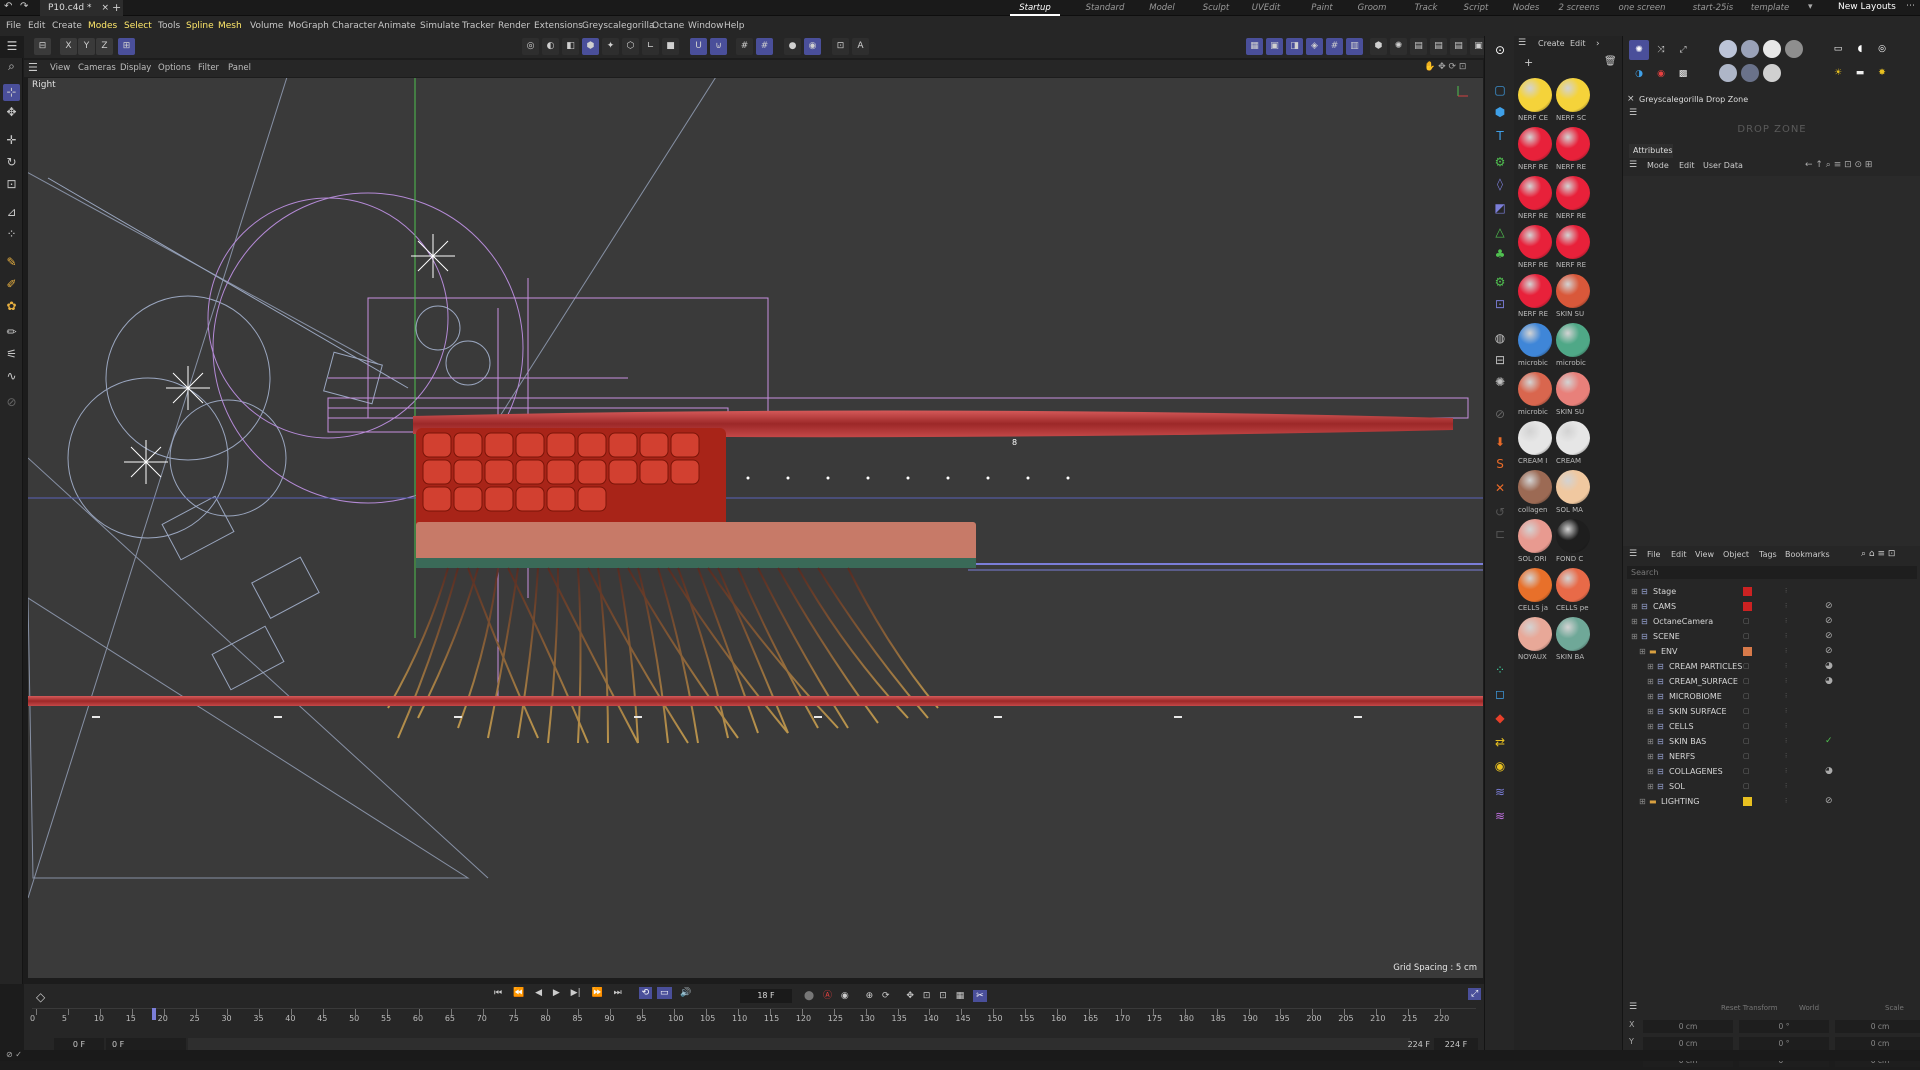  I want to click on loop-icon: ⟲, so click(645, 993).